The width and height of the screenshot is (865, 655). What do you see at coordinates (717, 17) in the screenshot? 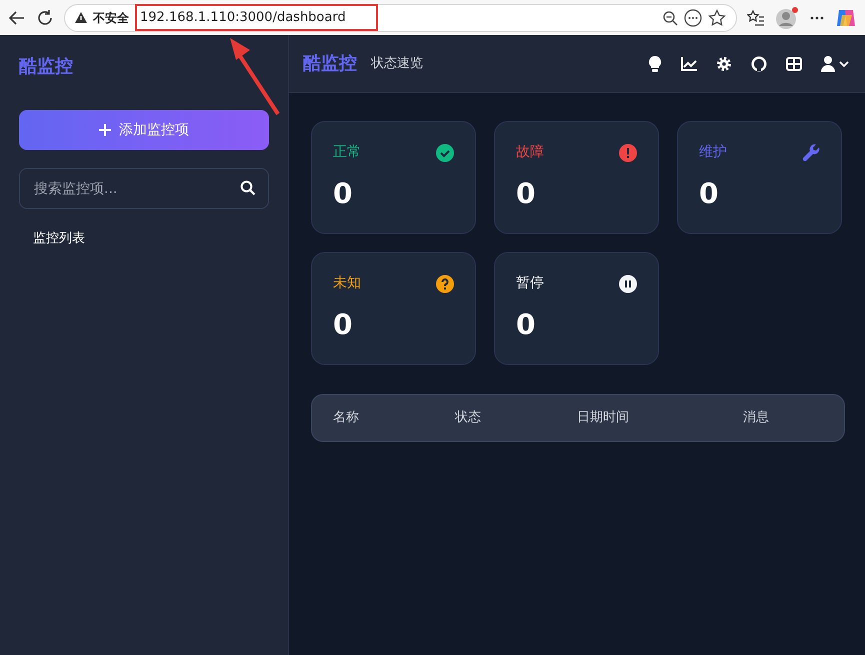
I see `star-icon` at bounding box center [717, 17].